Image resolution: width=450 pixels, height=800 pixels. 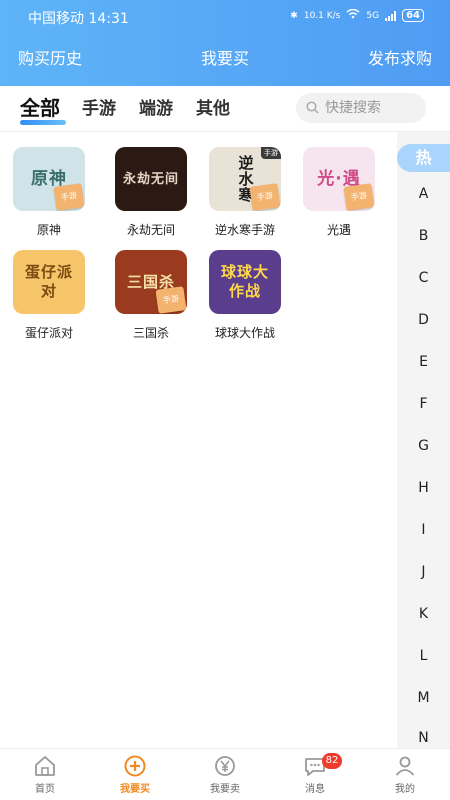 What do you see at coordinates (315, 774) in the screenshot?
I see `tabbar-messages: 82 消息` at bounding box center [315, 774].